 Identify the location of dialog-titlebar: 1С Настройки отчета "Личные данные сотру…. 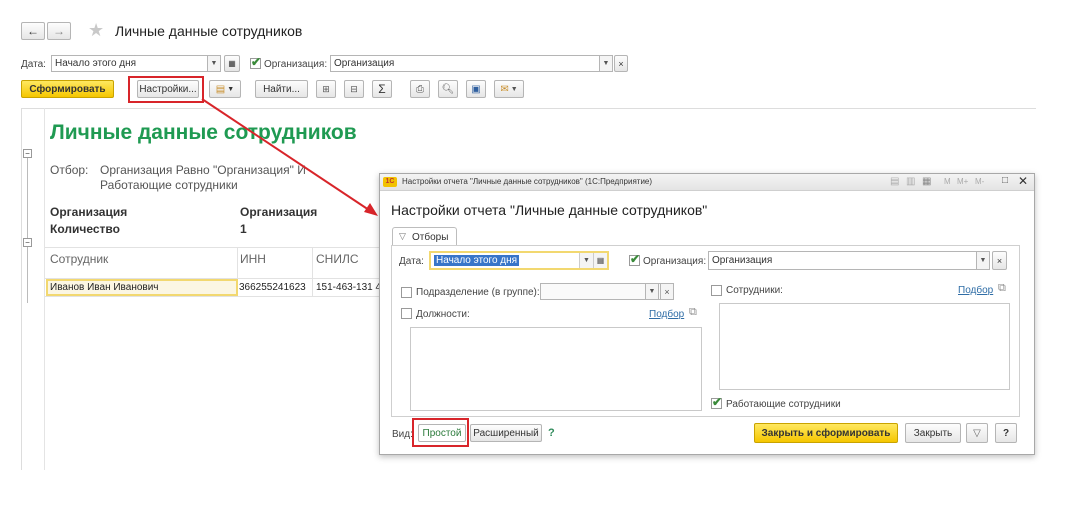
(707, 182).